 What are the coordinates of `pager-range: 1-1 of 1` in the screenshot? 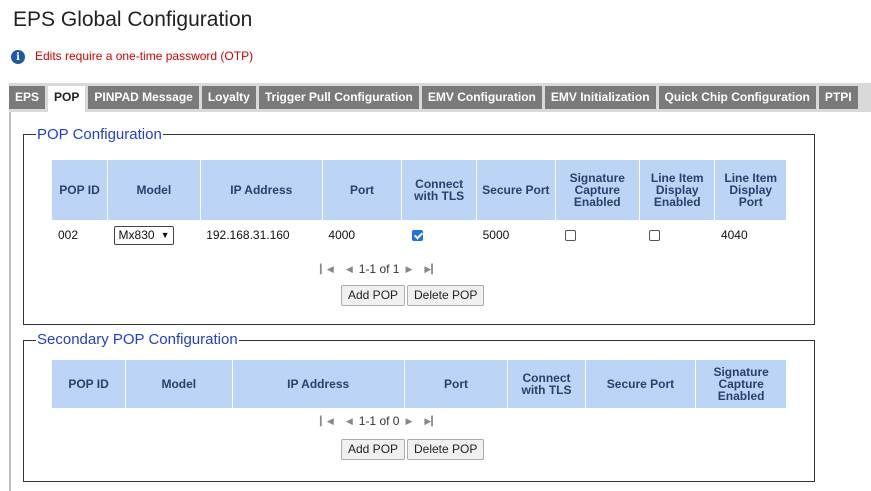 It's located at (379, 269).